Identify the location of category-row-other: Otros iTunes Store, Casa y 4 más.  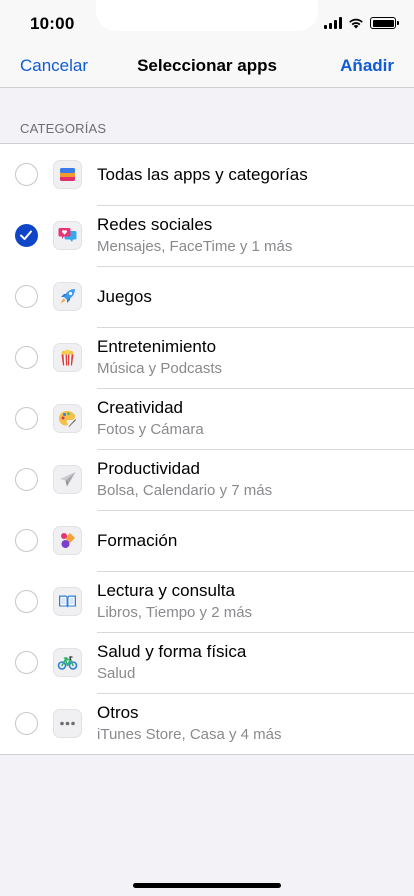
(207, 723).